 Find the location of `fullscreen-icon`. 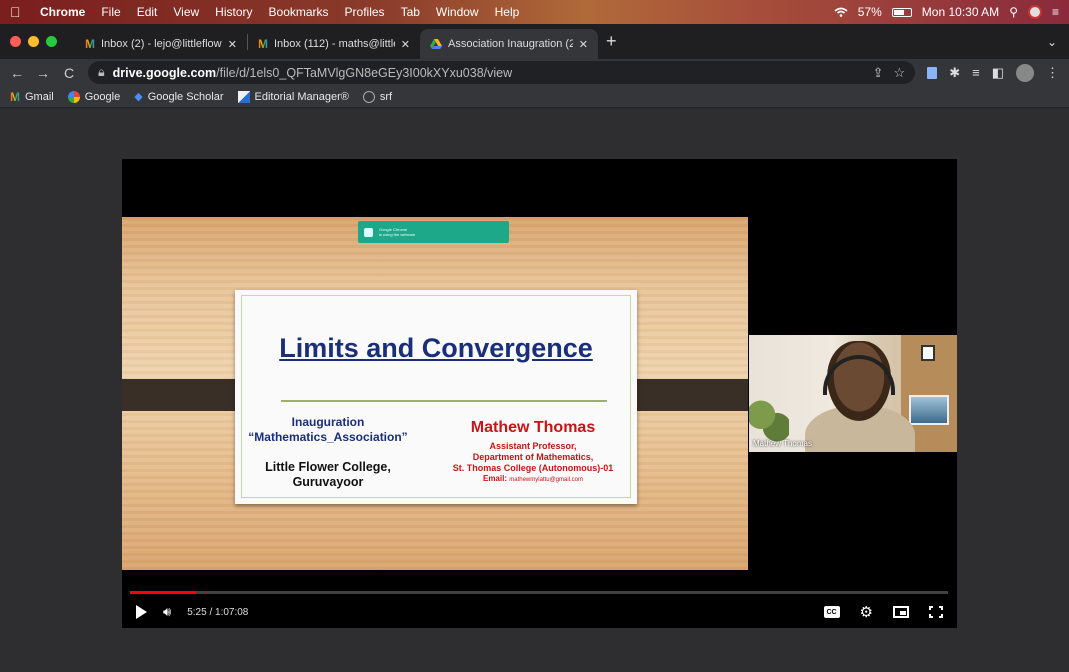

fullscreen-icon is located at coordinates (936, 612).